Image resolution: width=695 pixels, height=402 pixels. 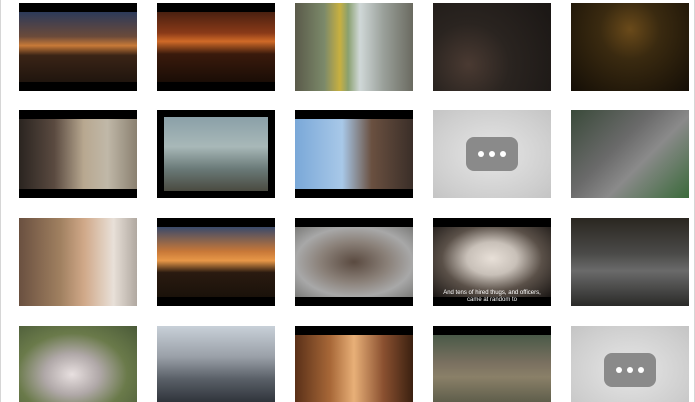 What do you see at coordinates (630, 262) in the screenshot?
I see `thumbnail-night-crowd-overhead` at bounding box center [630, 262].